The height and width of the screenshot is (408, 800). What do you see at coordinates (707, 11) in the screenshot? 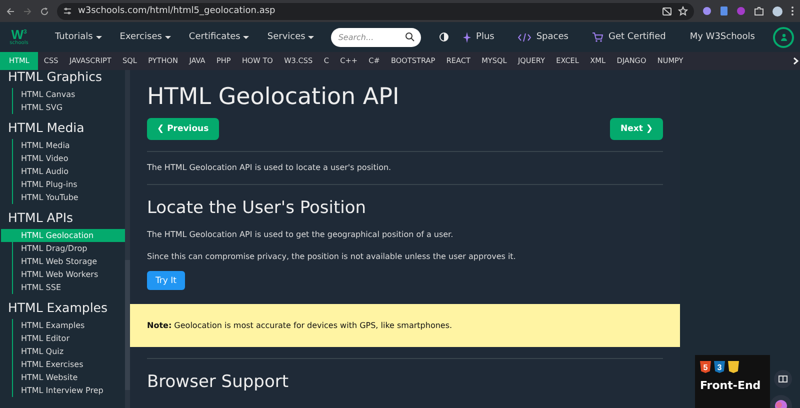
I see `extension-icon` at bounding box center [707, 11].